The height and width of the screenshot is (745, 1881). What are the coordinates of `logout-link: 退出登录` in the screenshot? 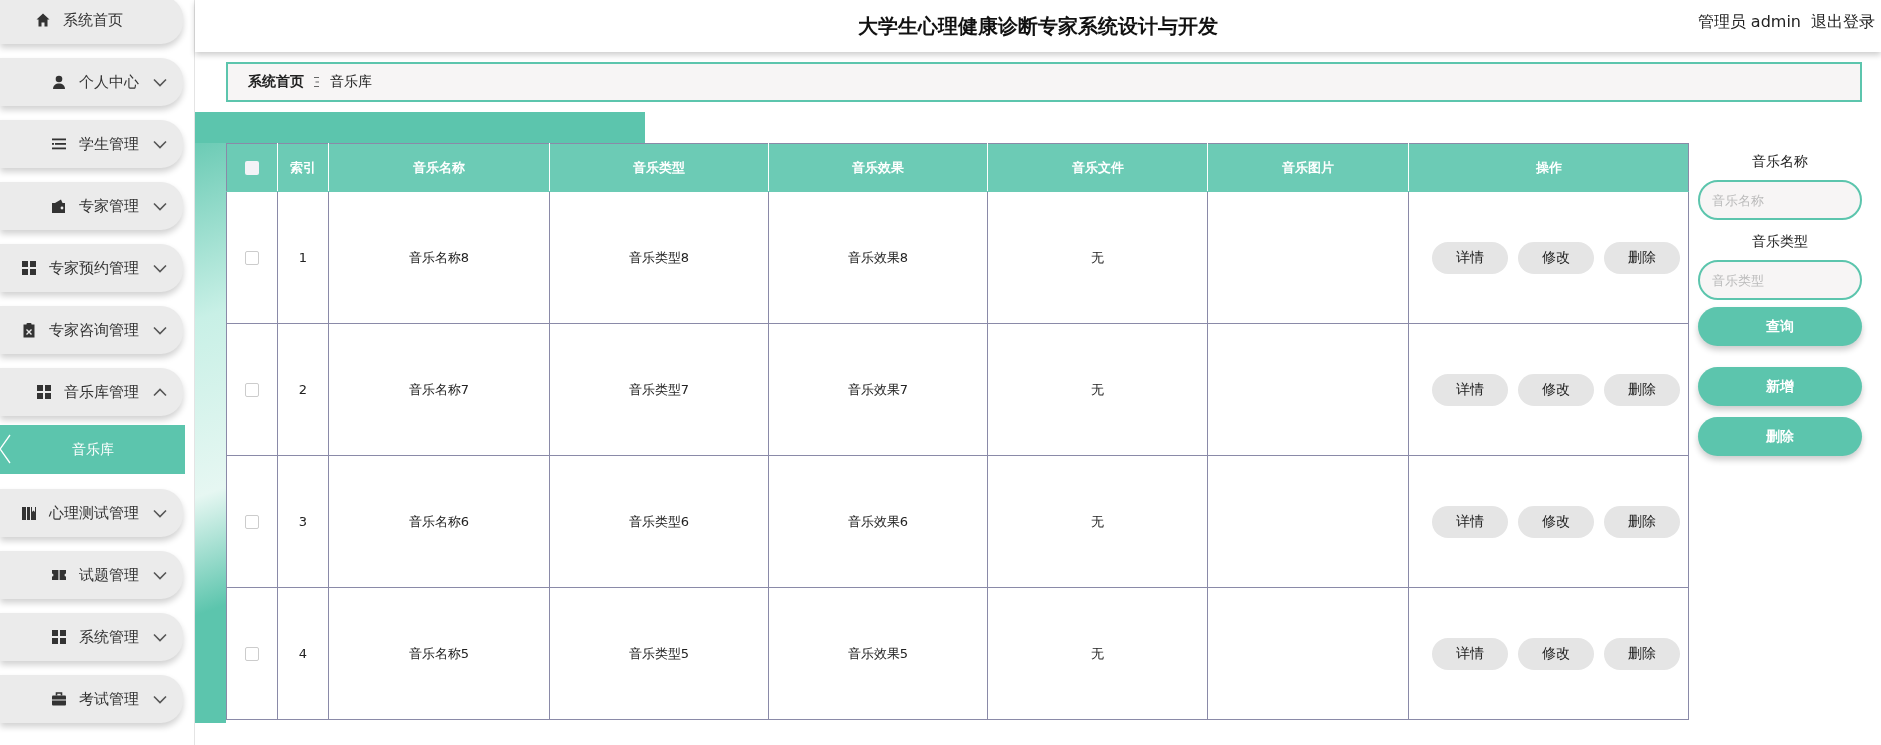 It's located at (1843, 22).